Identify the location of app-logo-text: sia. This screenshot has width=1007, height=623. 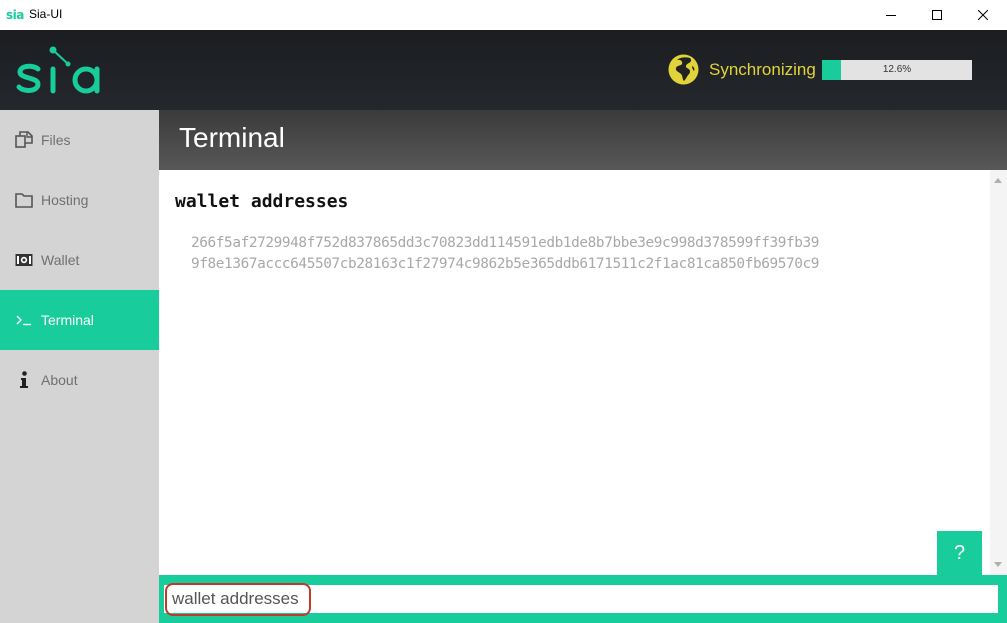
(15, 15).